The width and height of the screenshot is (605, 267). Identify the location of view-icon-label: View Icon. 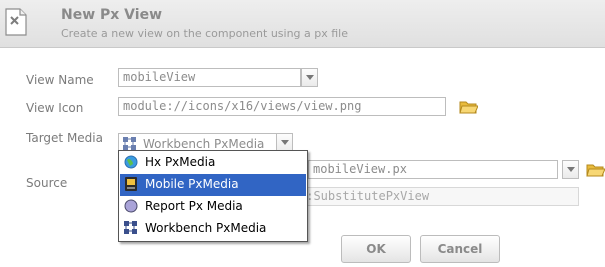
(55, 108).